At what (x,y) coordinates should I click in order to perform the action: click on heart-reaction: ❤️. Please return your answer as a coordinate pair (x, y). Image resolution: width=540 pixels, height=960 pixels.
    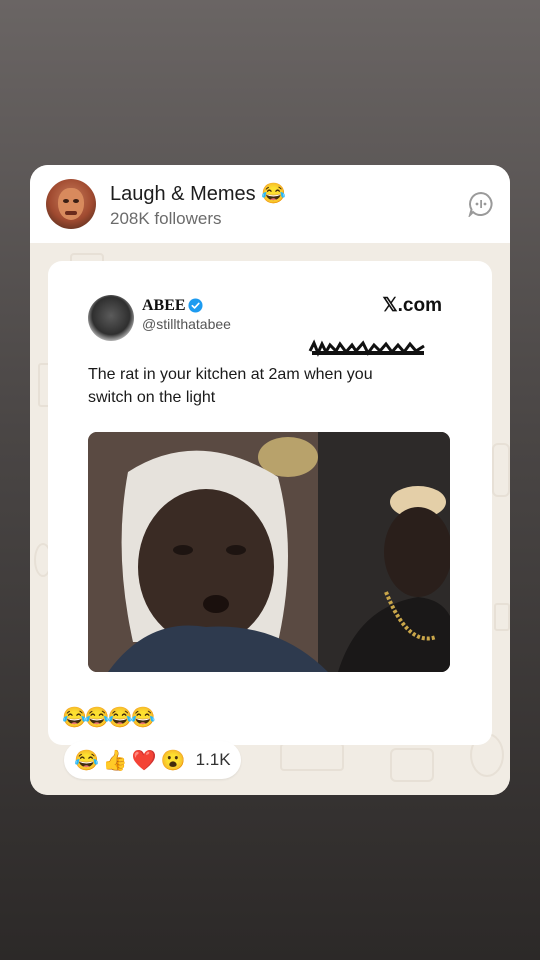
    Looking at the image, I should click on (144, 760).